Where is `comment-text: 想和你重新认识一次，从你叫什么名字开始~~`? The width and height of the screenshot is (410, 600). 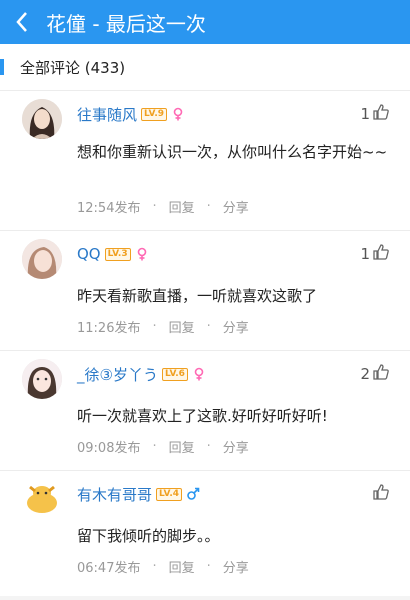 comment-text: 想和你重新认识一次，从你叫什么名字开始~~ is located at coordinates (232, 152).